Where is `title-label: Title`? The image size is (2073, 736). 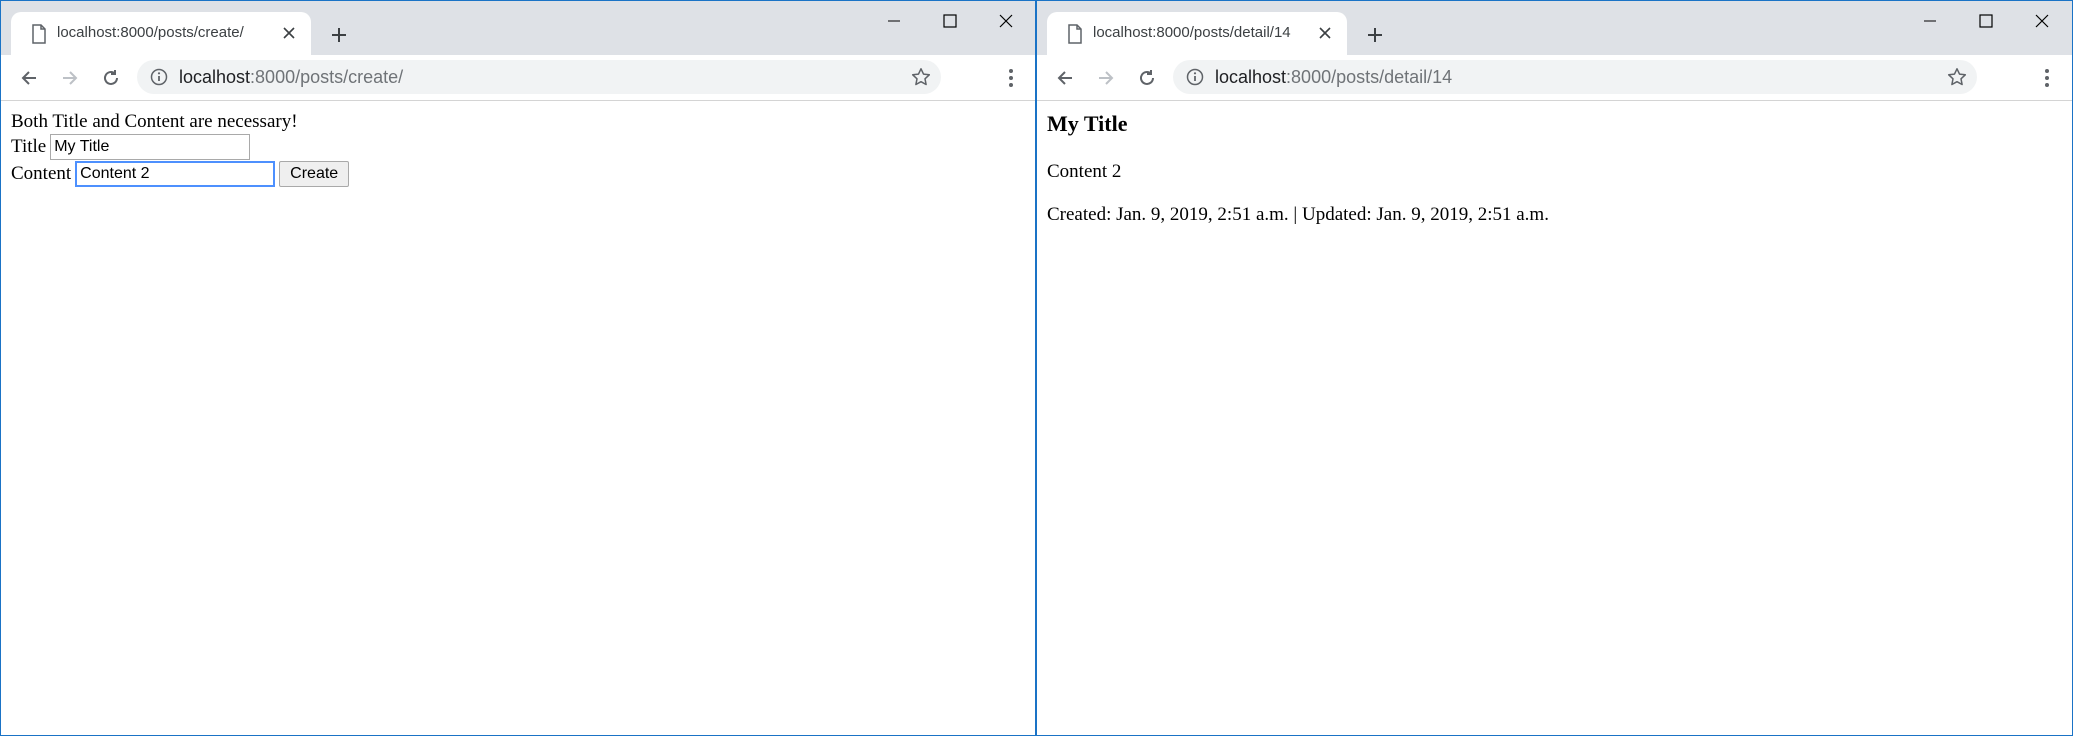
title-label: Title is located at coordinates (29, 146).